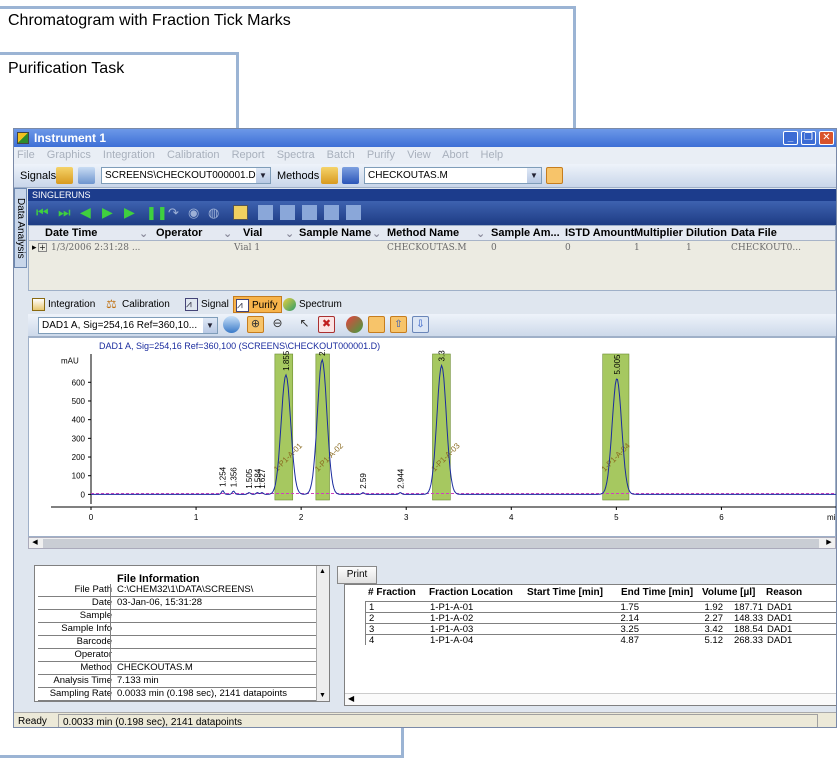 This screenshot has height=761, width=837. What do you see at coordinates (329, 175) in the screenshot?
I see `load-method-icon` at bounding box center [329, 175].